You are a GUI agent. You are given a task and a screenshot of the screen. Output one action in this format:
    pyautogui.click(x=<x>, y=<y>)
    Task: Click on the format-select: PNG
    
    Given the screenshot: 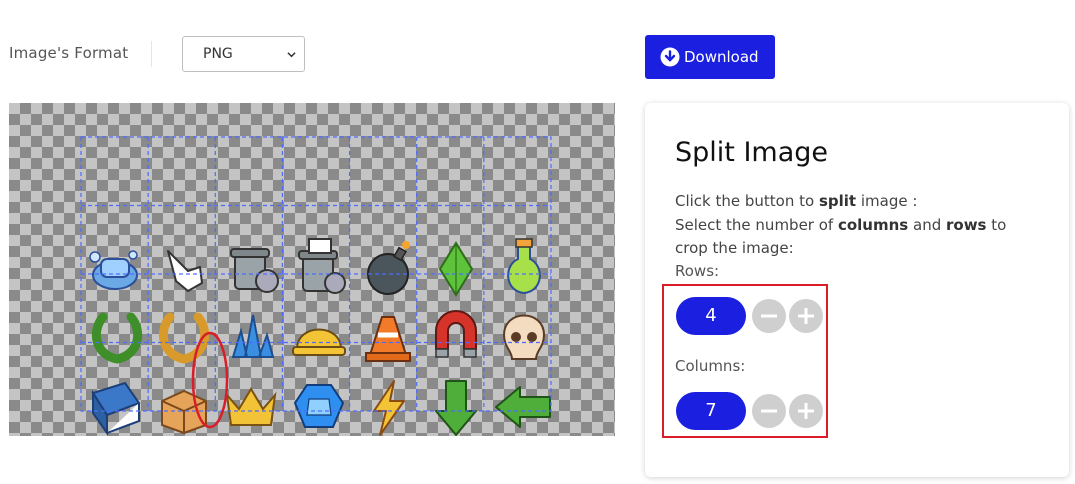 What is the action you would take?
    pyautogui.click(x=243, y=54)
    